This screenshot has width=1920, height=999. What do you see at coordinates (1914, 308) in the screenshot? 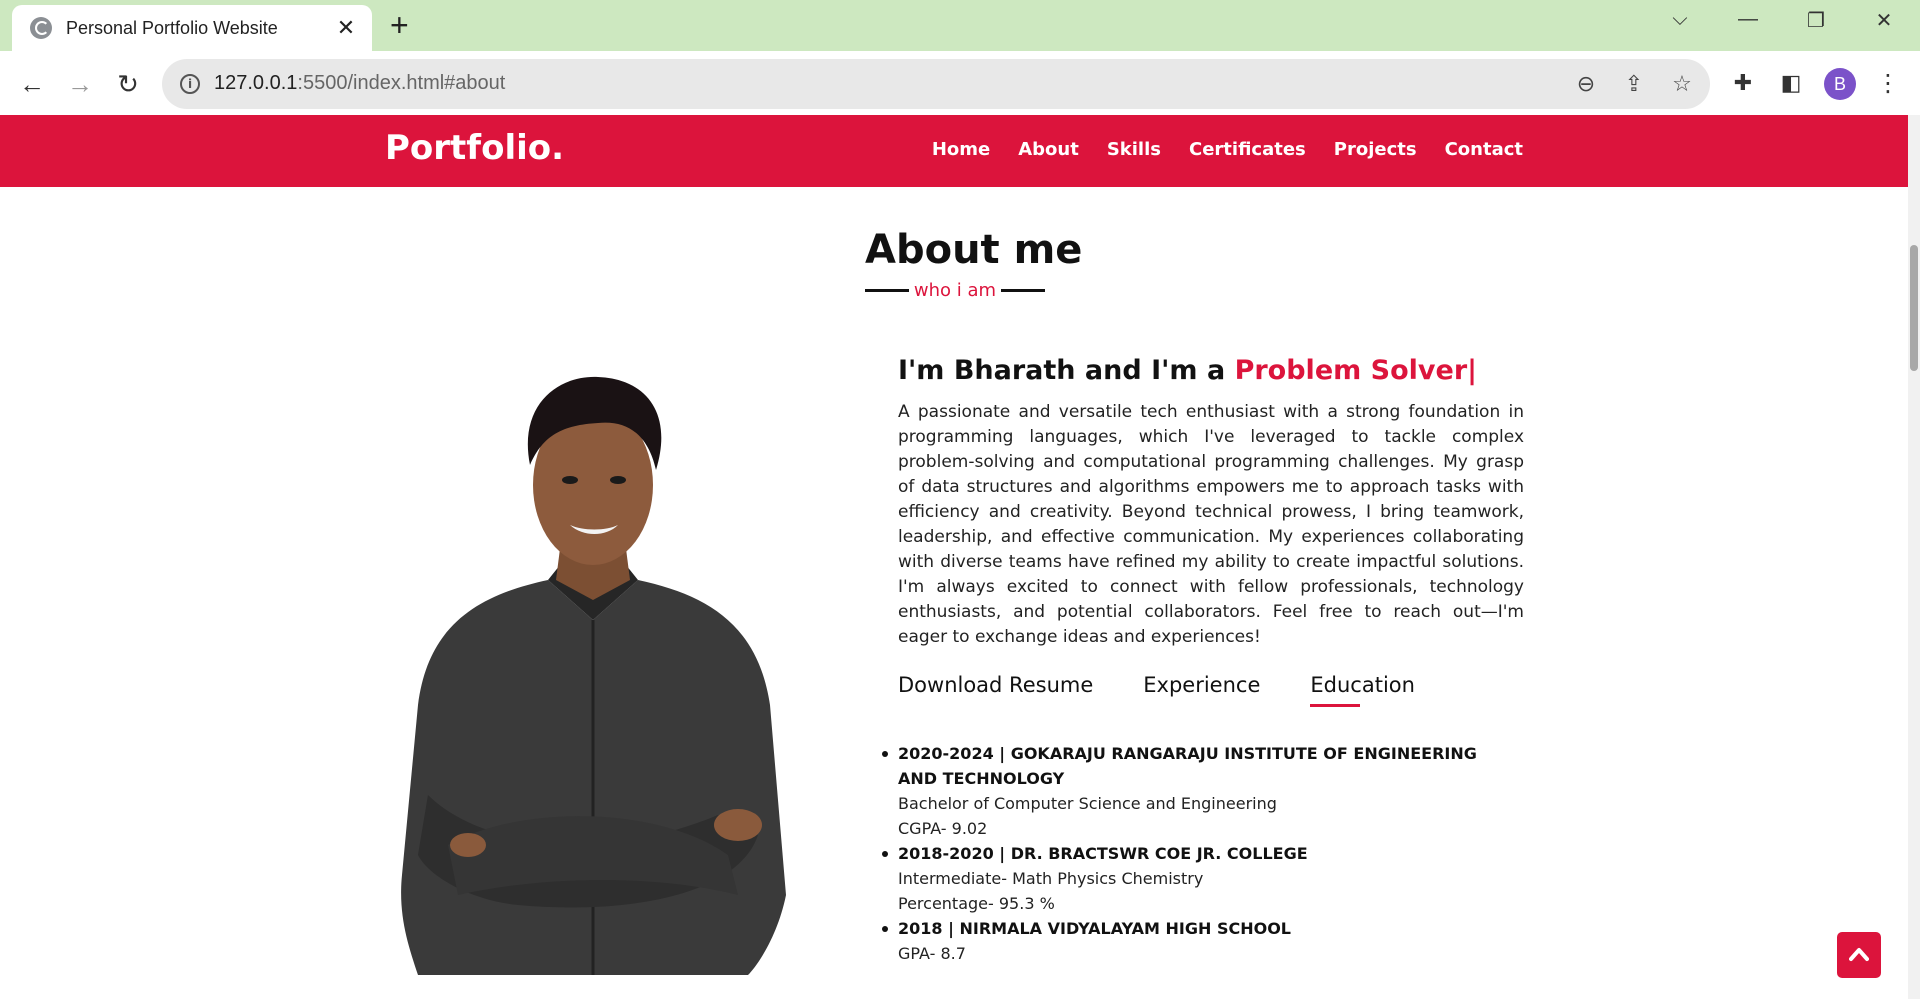
I see `scrollbar-thumb` at bounding box center [1914, 308].